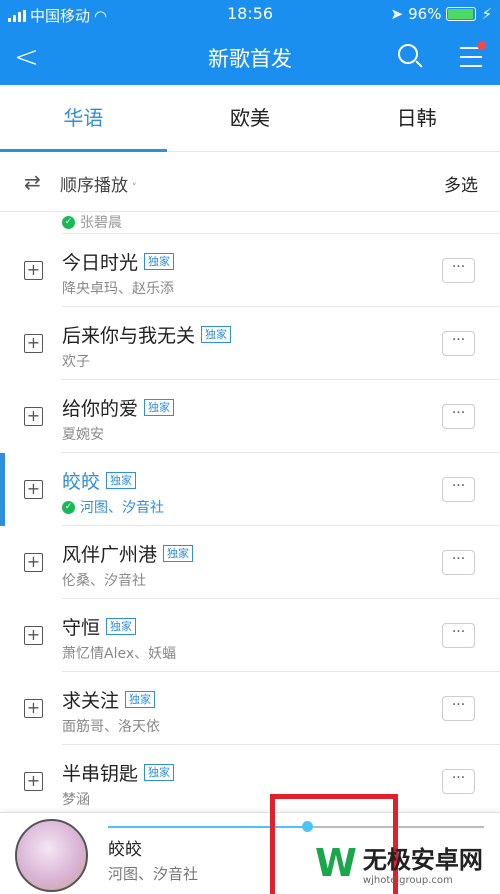 This screenshot has height=894, width=500. I want to click on song-title: 守恒, so click(81, 628).